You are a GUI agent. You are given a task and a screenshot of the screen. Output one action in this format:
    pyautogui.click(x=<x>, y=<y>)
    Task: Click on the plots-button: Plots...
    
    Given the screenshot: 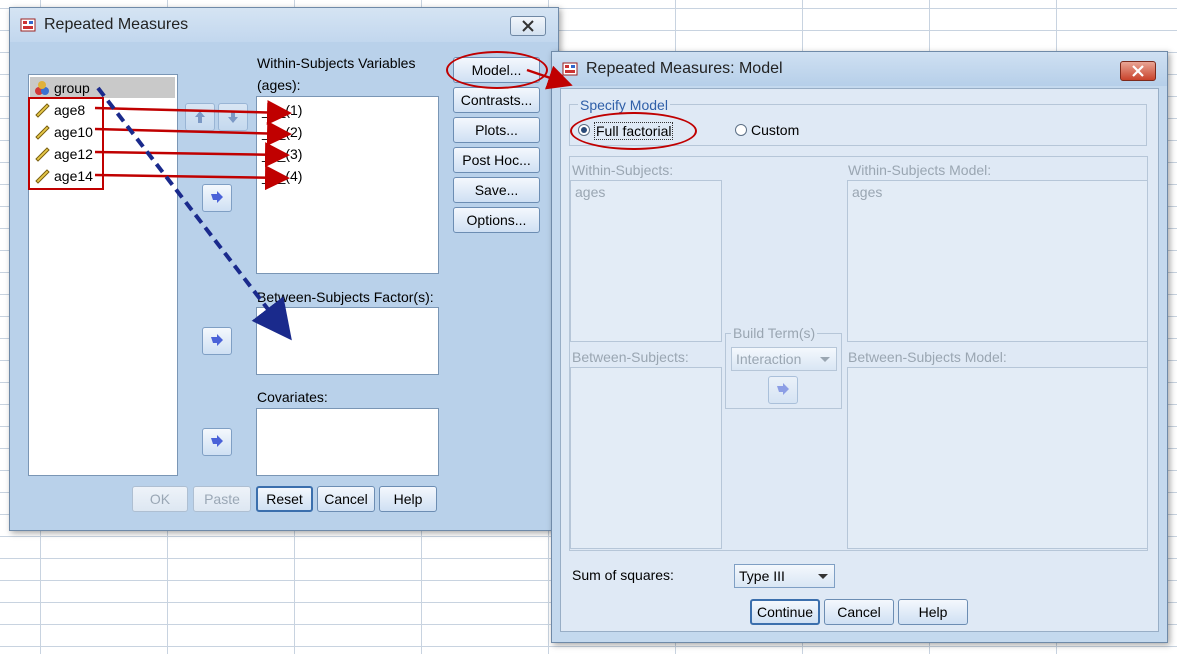 What is the action you would take?
    pyautogui.click(x=496, y=130)
    